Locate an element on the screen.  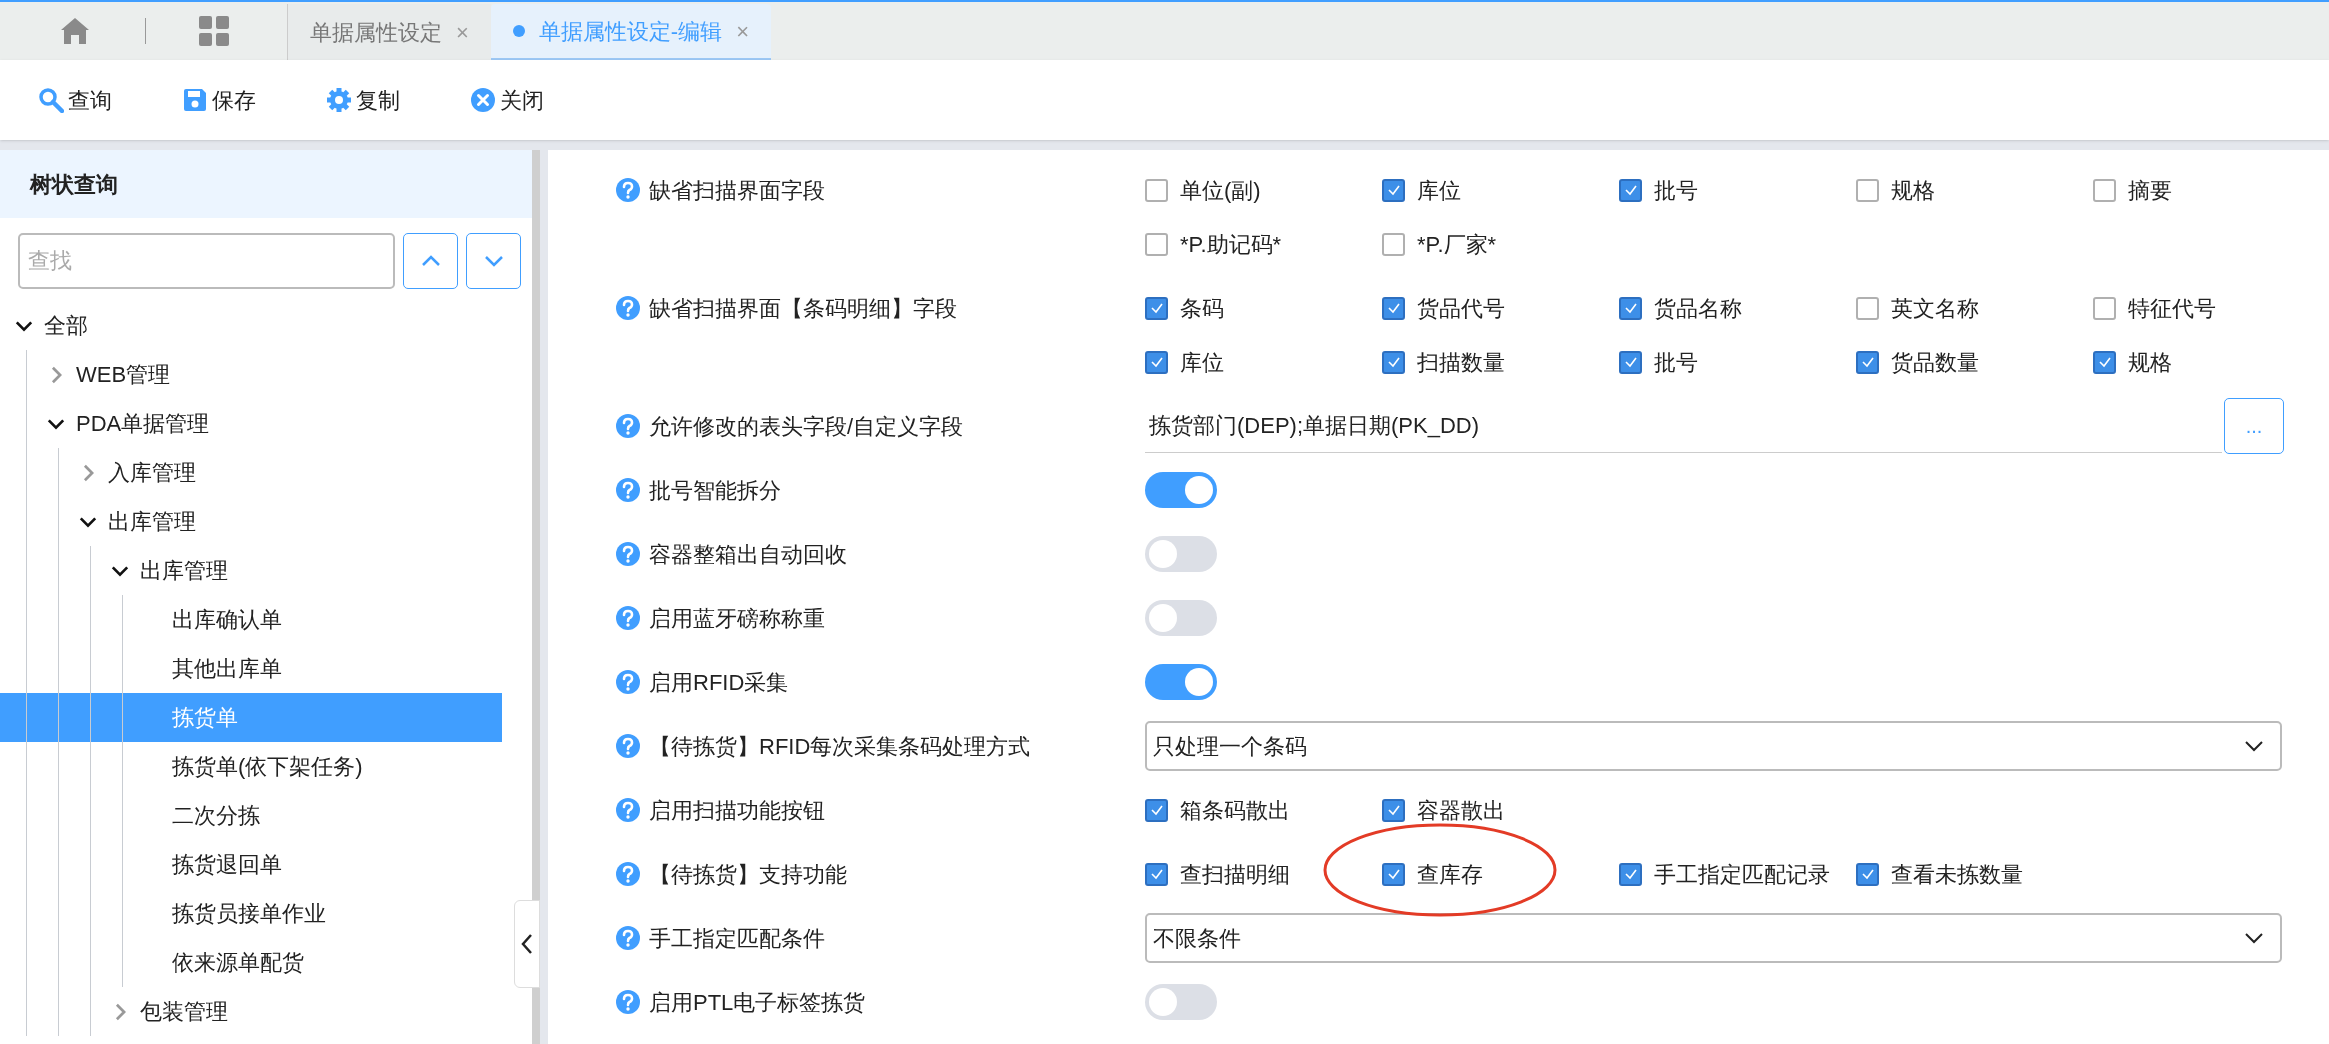
tree-item: 全部 is located at coordinates (251, 325).